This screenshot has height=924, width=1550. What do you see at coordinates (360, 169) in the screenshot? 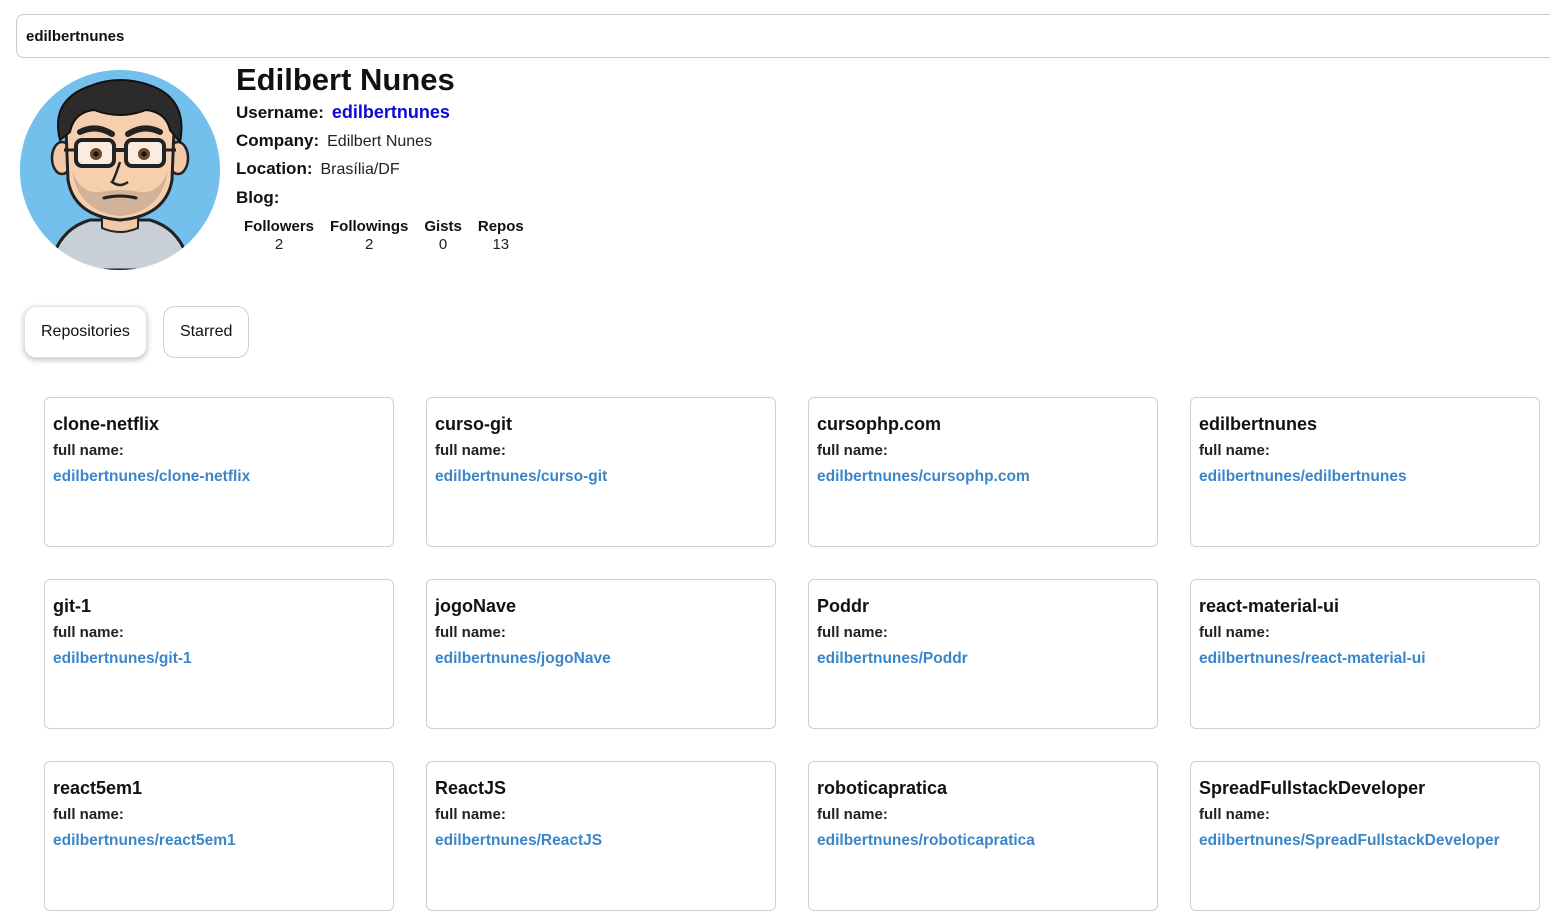
I see `location-value: Brasília/DF` at bounding box center [360, 169].